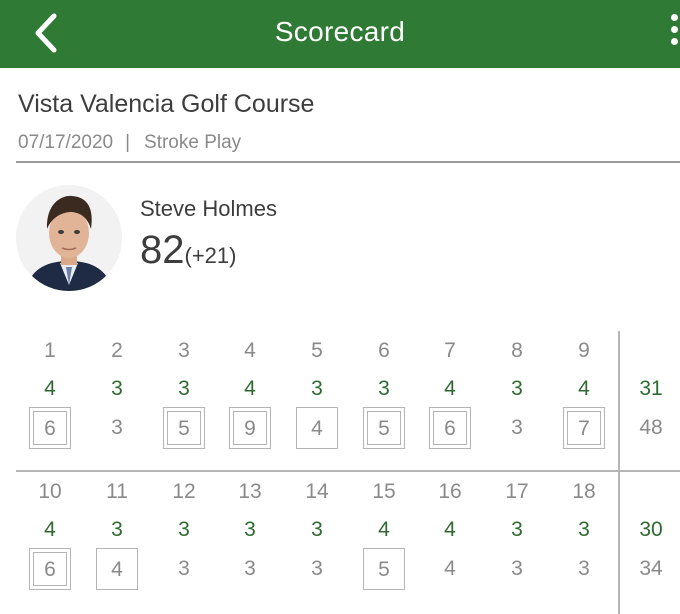  I want to click on app-header: Scorecard, so click(340, 34).